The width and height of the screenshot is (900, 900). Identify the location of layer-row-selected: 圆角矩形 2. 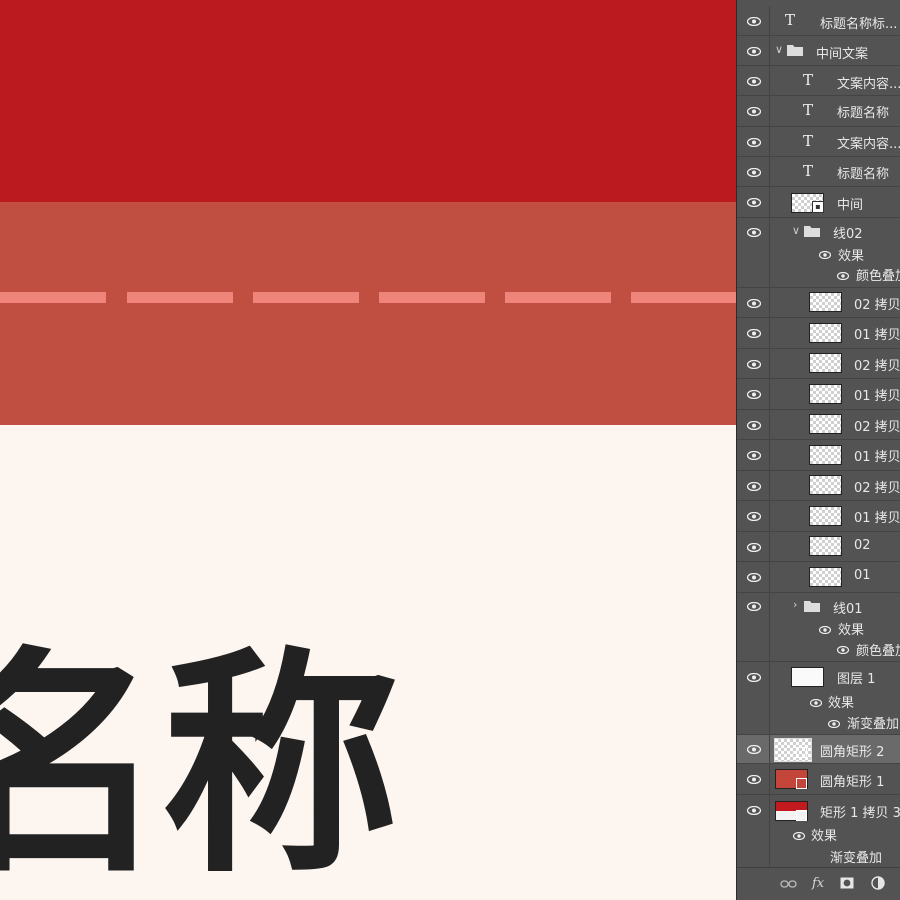
(818, 749).